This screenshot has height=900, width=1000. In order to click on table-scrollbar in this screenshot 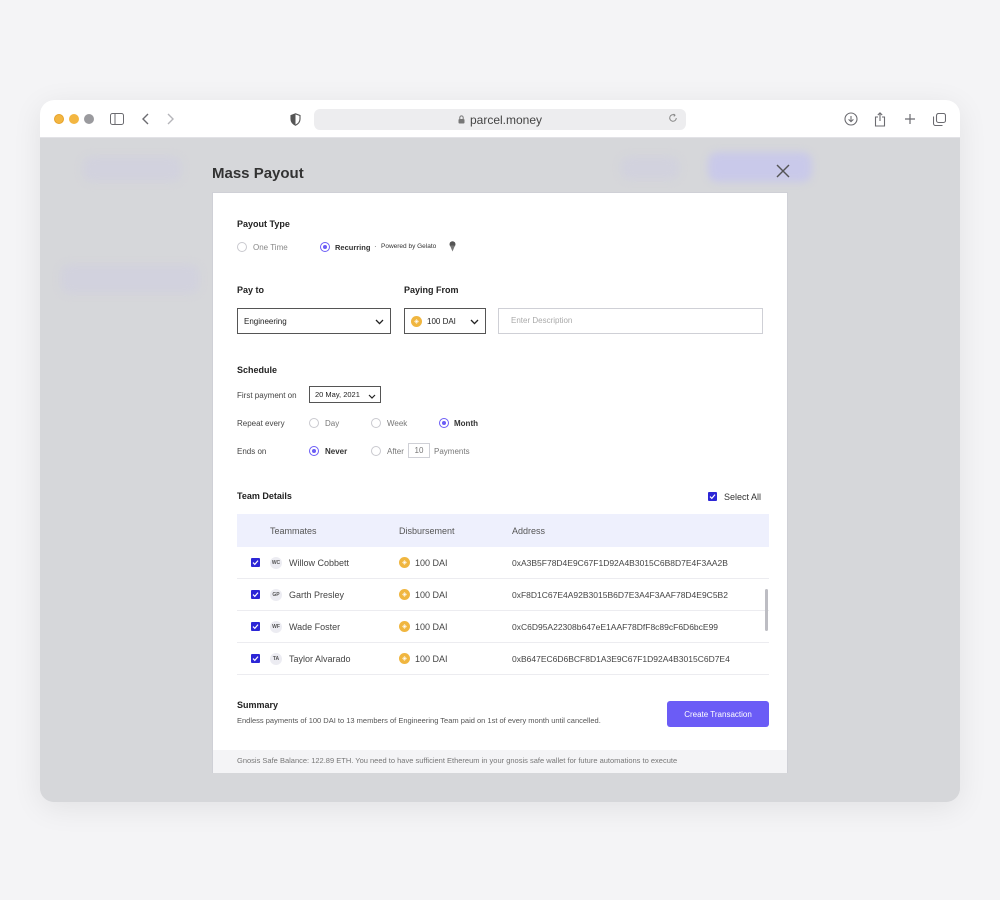, I will do `click(766, 610)`.